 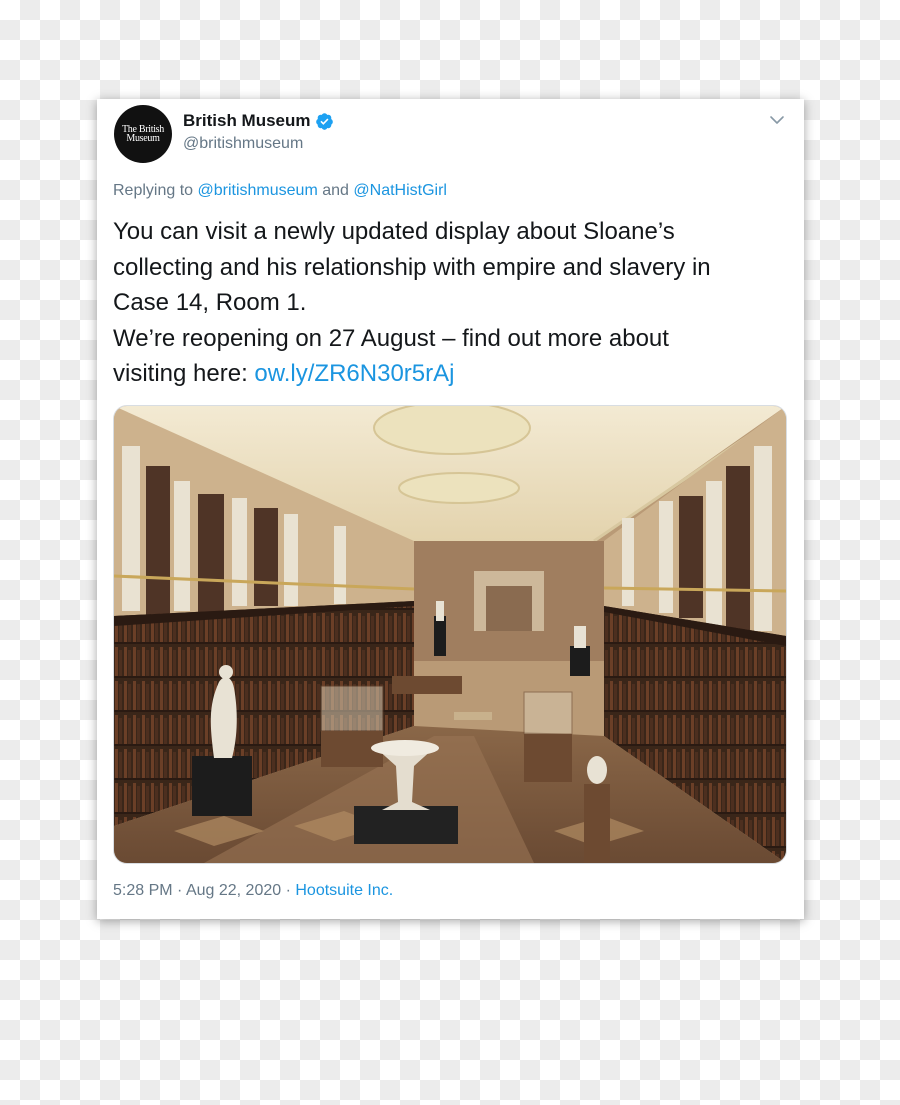 What do you see at coordinates (324, 121) in the screenshot?
I see `verified-badge-icon` at bounding box center [324, 121].